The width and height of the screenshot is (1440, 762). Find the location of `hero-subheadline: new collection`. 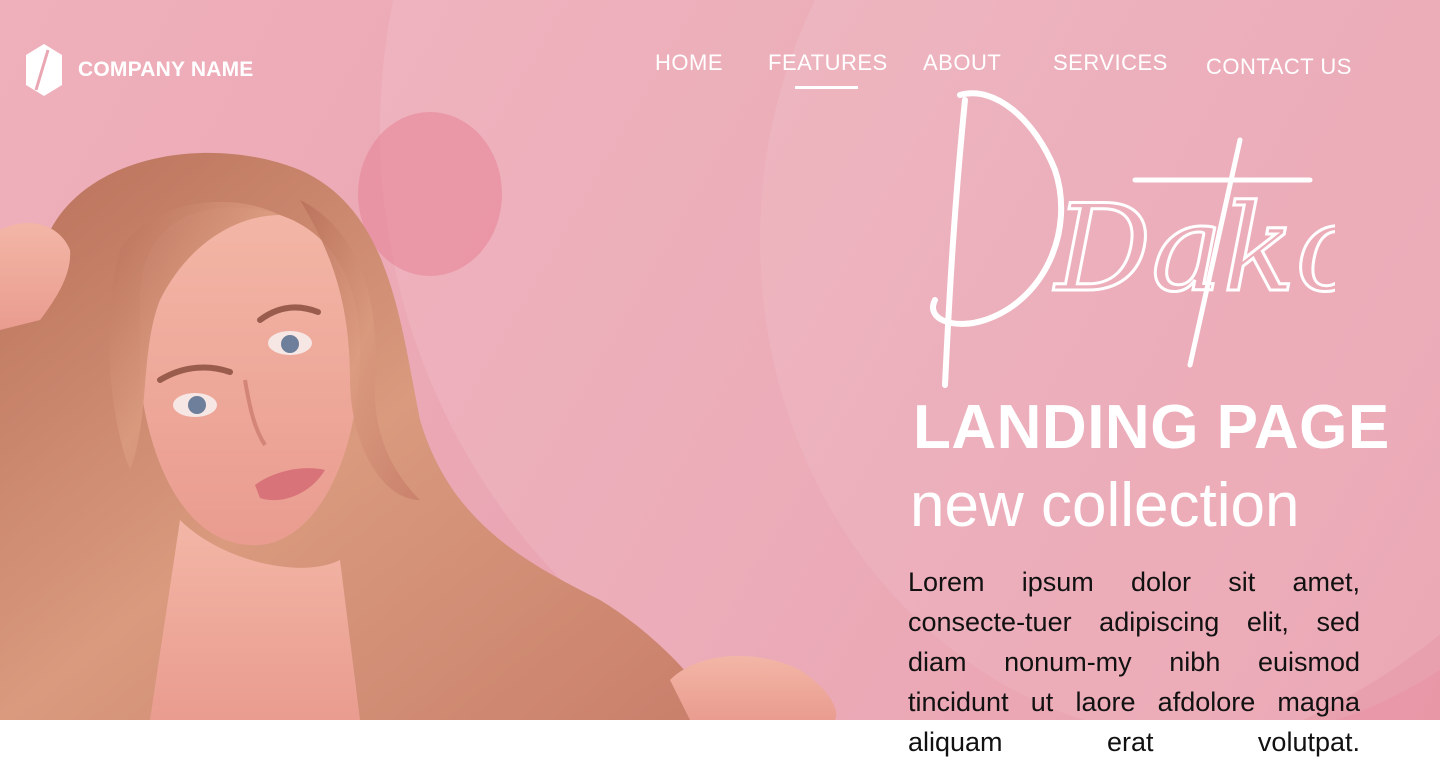

hero-subheadline: new collection is located at coordinates (1105, 505).